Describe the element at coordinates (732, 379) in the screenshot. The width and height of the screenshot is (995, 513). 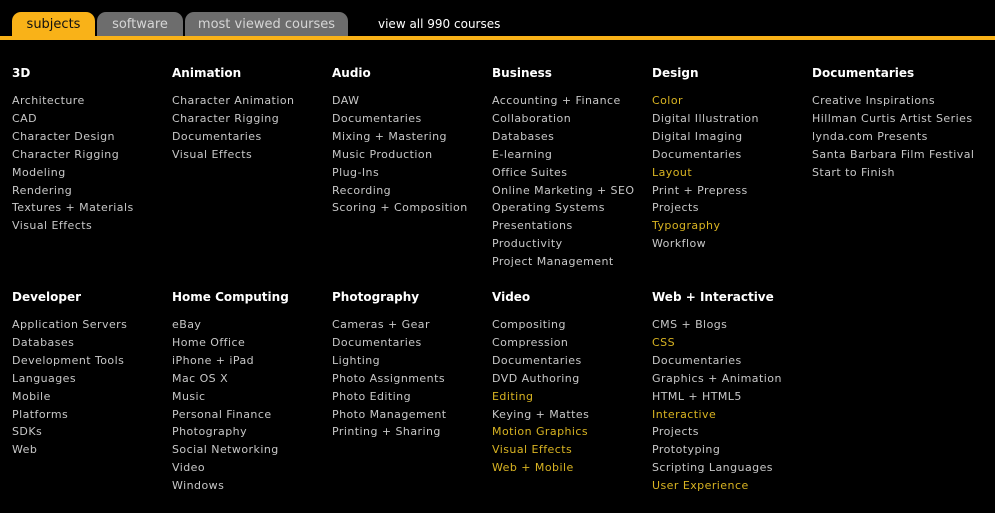
I see `subject-link: Graphics + Animation` at that location.